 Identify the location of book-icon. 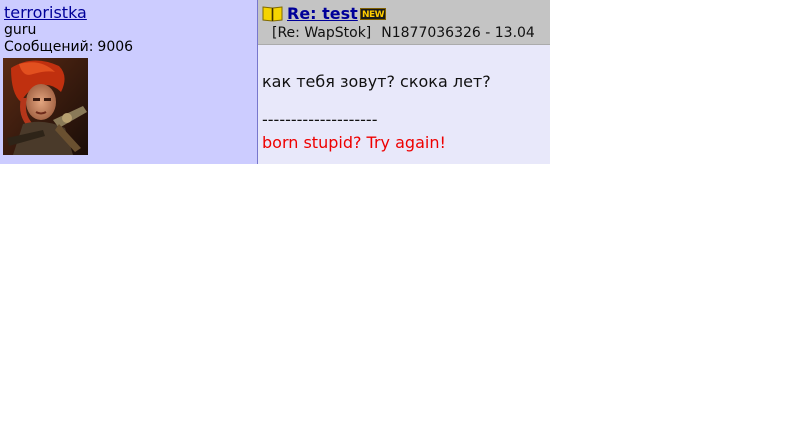
(272, 13).